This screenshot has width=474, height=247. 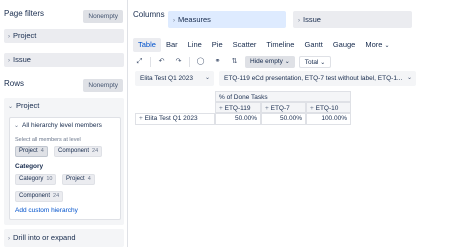 I want to click on hierarchy-box-subtitle: Select all members at level, so click(x=48, y=140).